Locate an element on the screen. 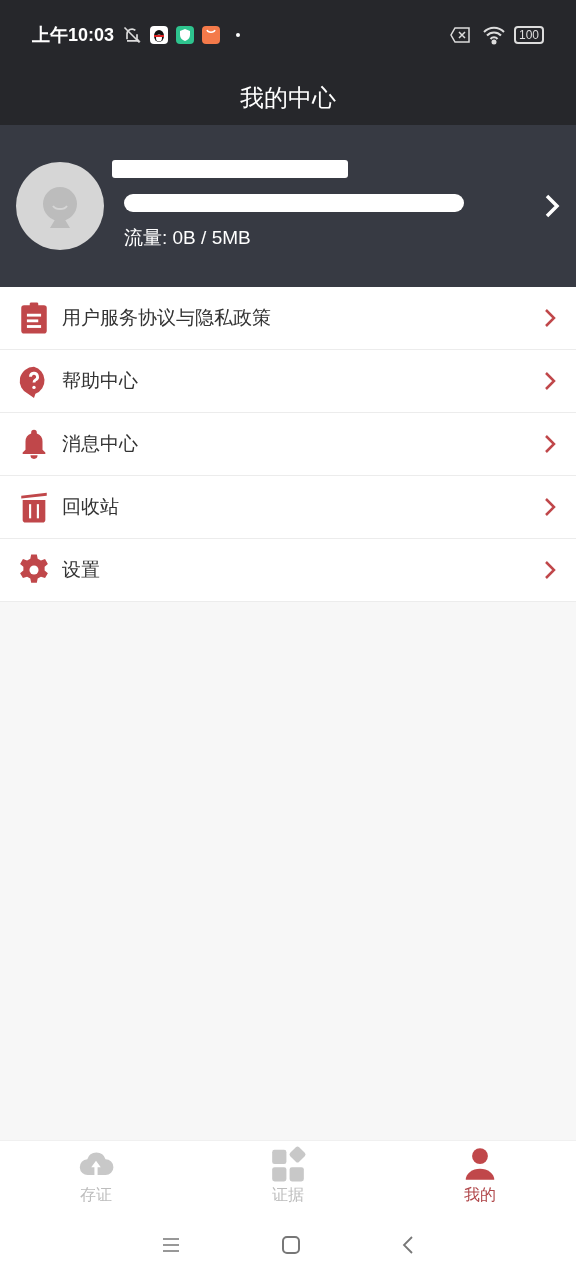  status-time: 上午10:03 is located at coordinates (73, 35).